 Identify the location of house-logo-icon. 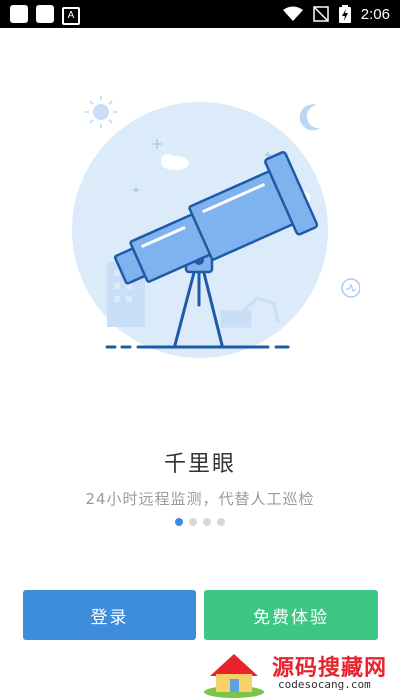
(234, 676).